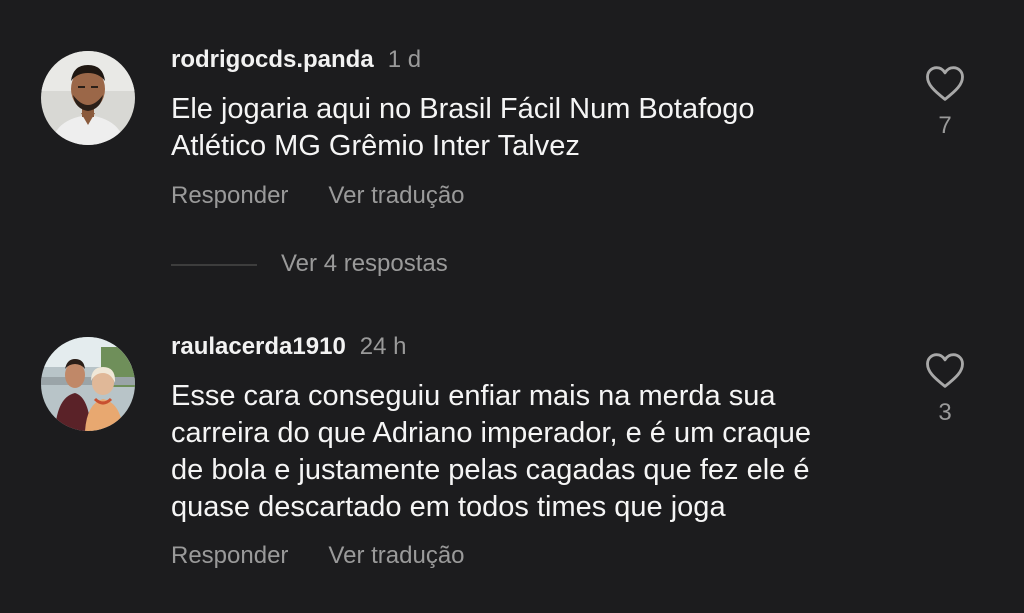  What do you see at coordinates (364, 263) in the screenshot?
I see `view-replies-label: Ver 4 respostas` at bounding box center [364, 263].